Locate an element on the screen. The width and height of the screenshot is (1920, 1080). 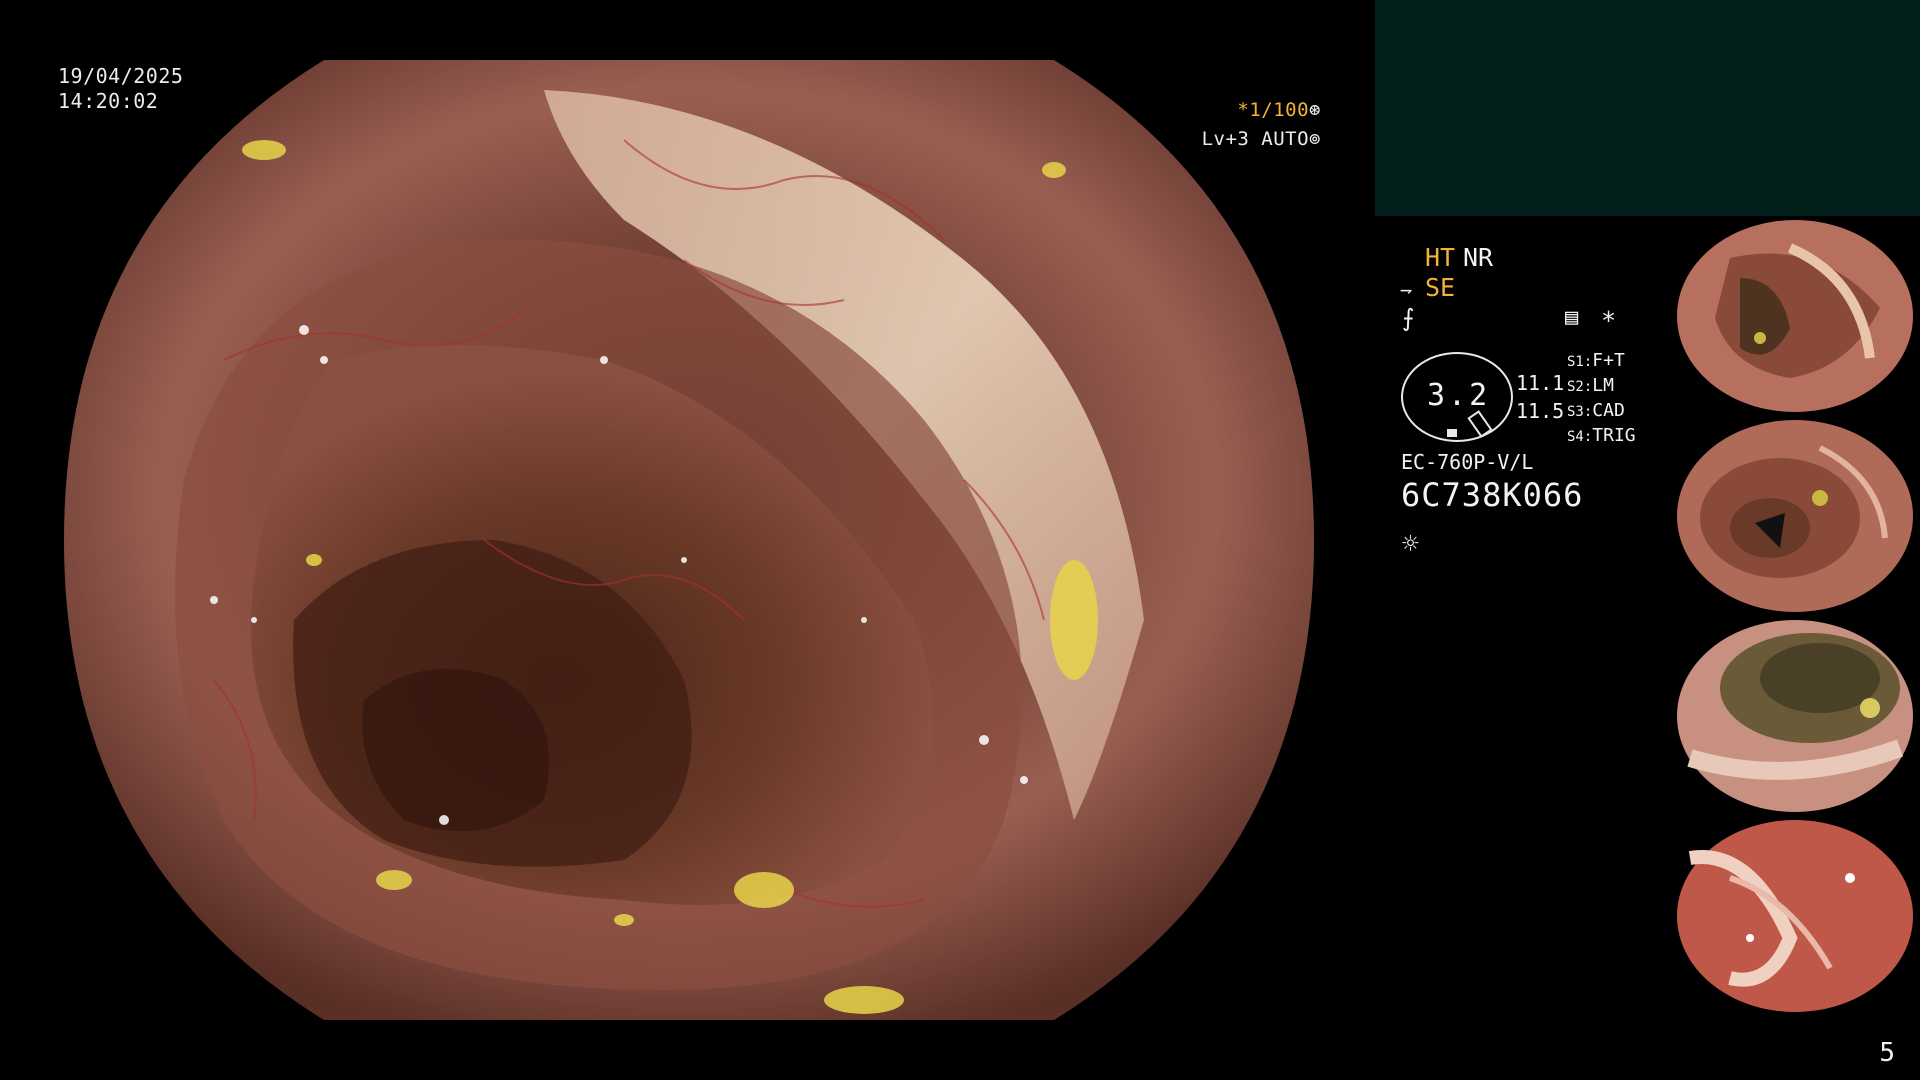
score-value: 3.2 is located at coordinates (1459, 395).